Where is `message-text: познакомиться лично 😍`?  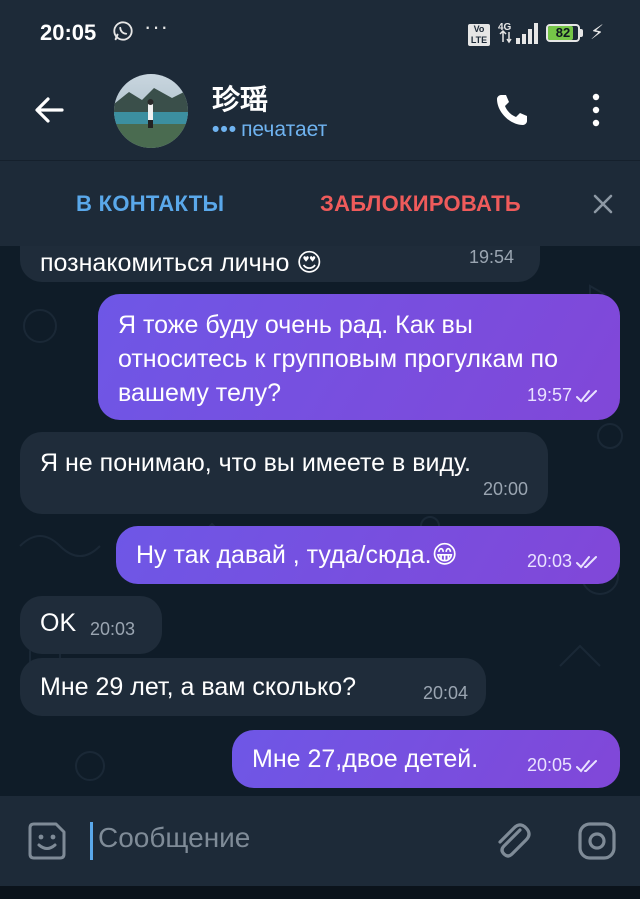 message-text: познакомиться лично 😍 is located at coordinates (181, 263).